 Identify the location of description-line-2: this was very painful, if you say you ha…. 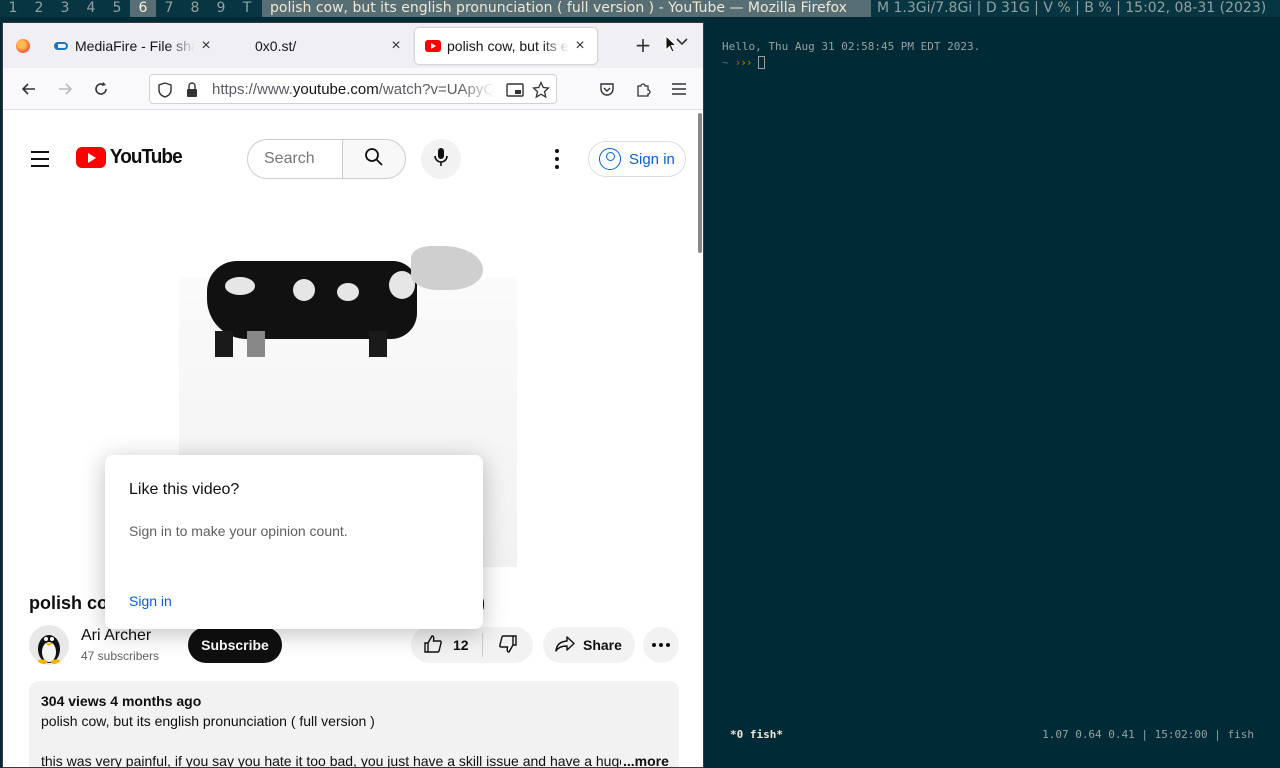
(331, 760).